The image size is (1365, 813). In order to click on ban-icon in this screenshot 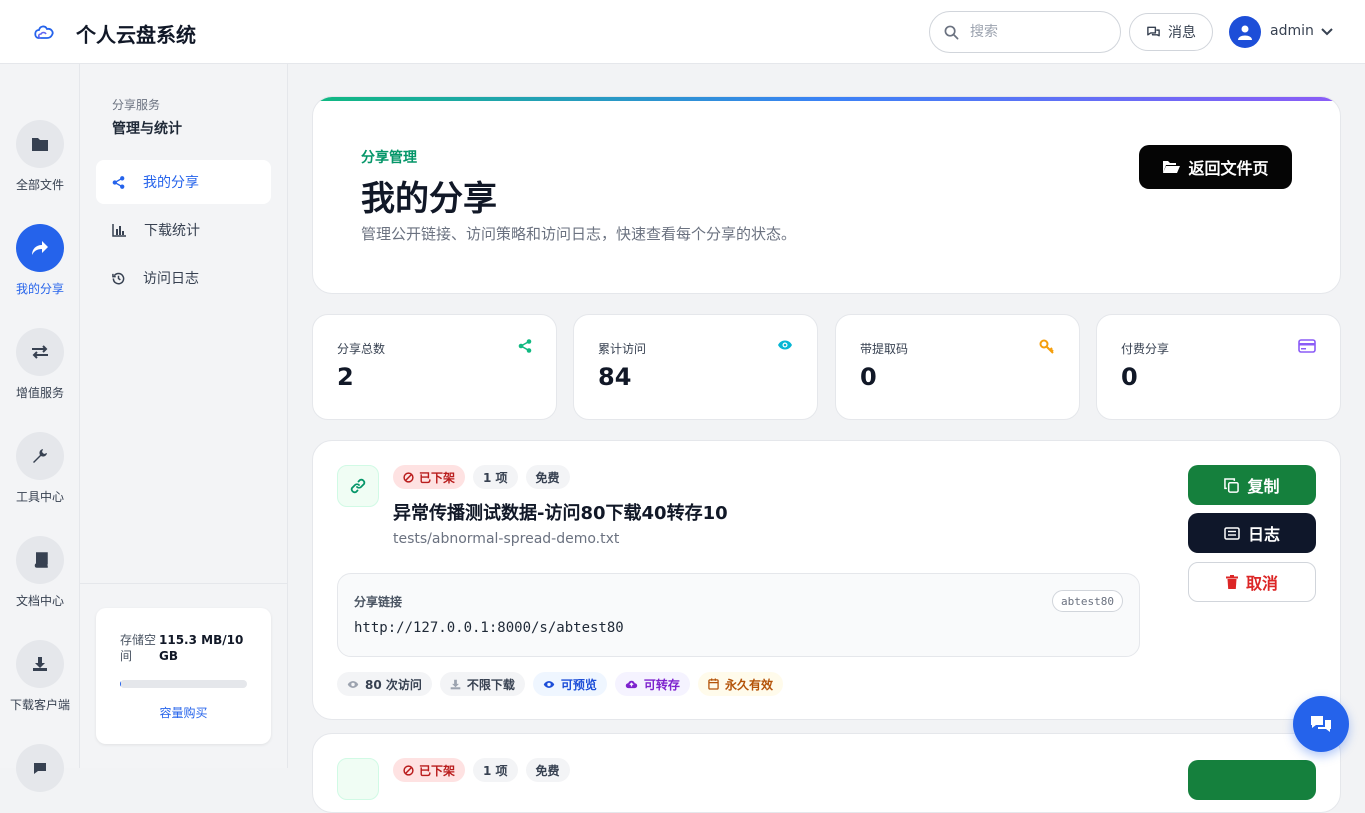, I will do `click(408, 477)`.